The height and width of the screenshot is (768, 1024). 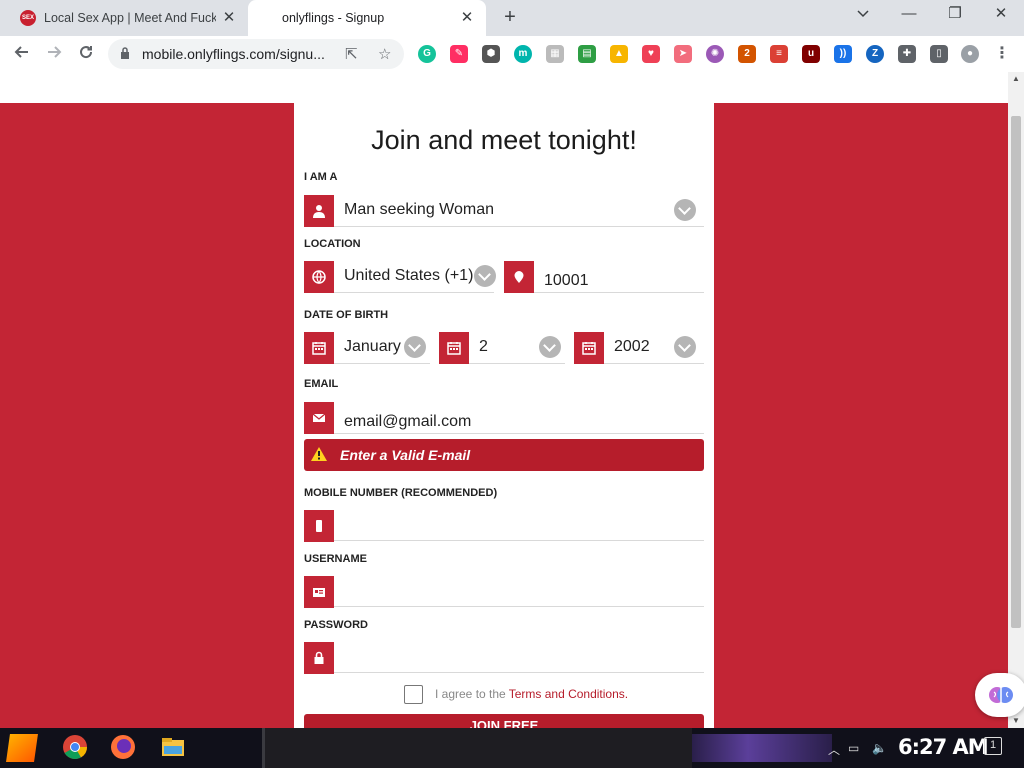 I want to click on email-error-banner: Enter a Valid E-mail, so click(x=504, y=455).